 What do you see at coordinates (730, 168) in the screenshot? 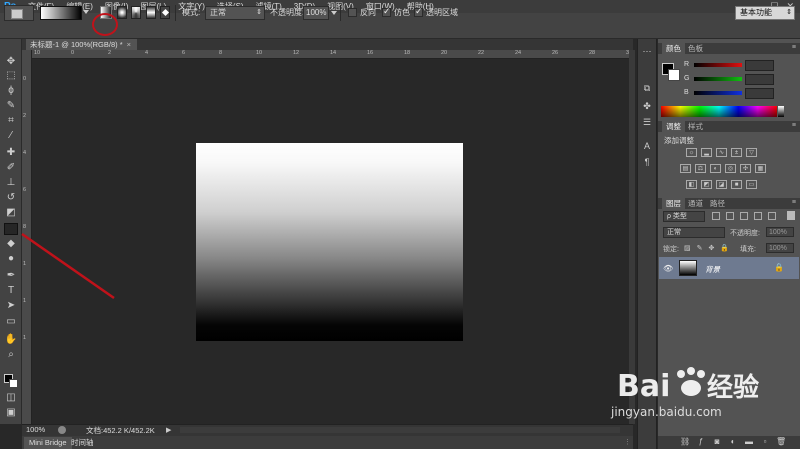
I see `photo-filter-icon: ◎` at bounding box center [730, 168].